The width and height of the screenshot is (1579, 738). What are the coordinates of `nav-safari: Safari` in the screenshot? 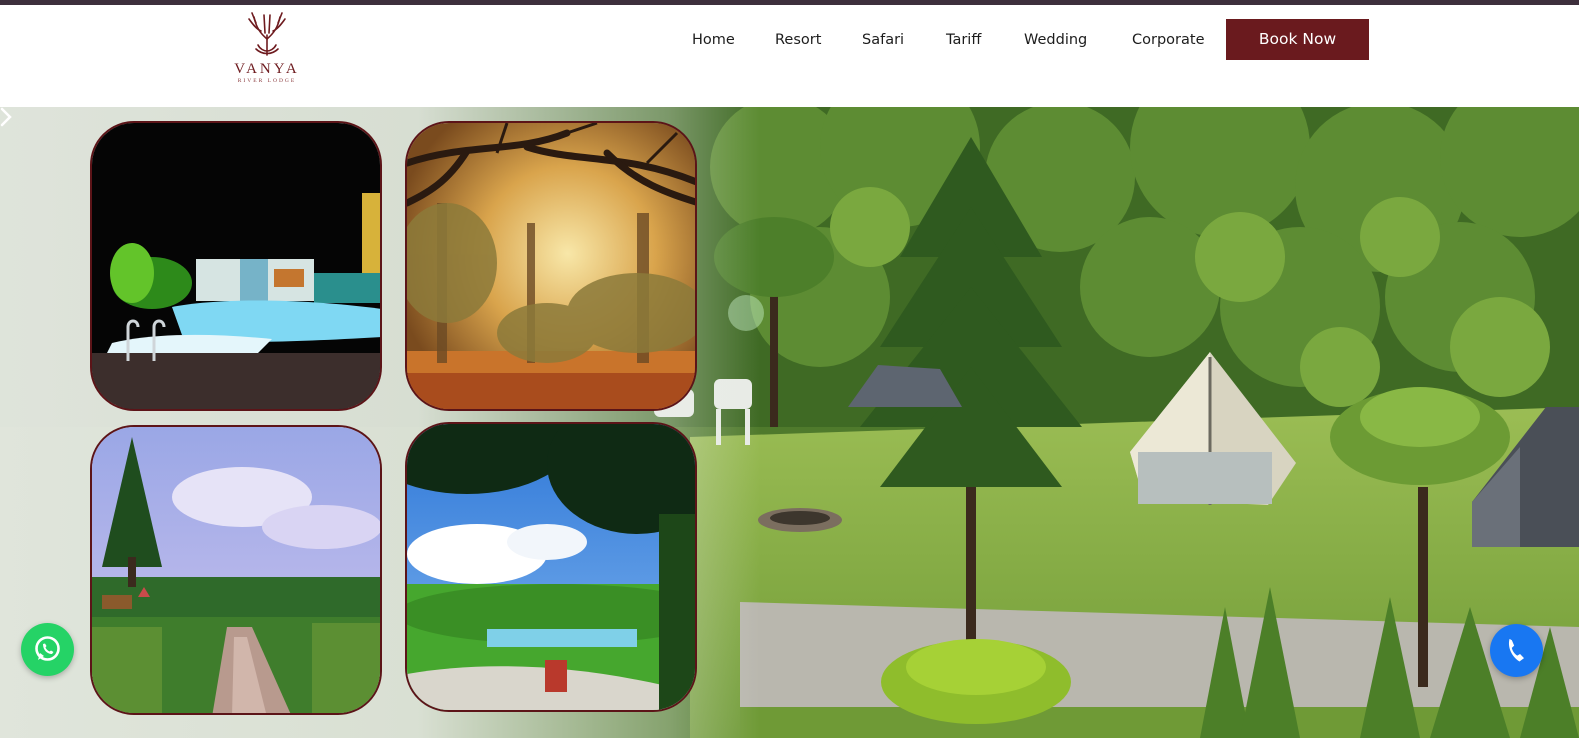 It's located at (883, 40).